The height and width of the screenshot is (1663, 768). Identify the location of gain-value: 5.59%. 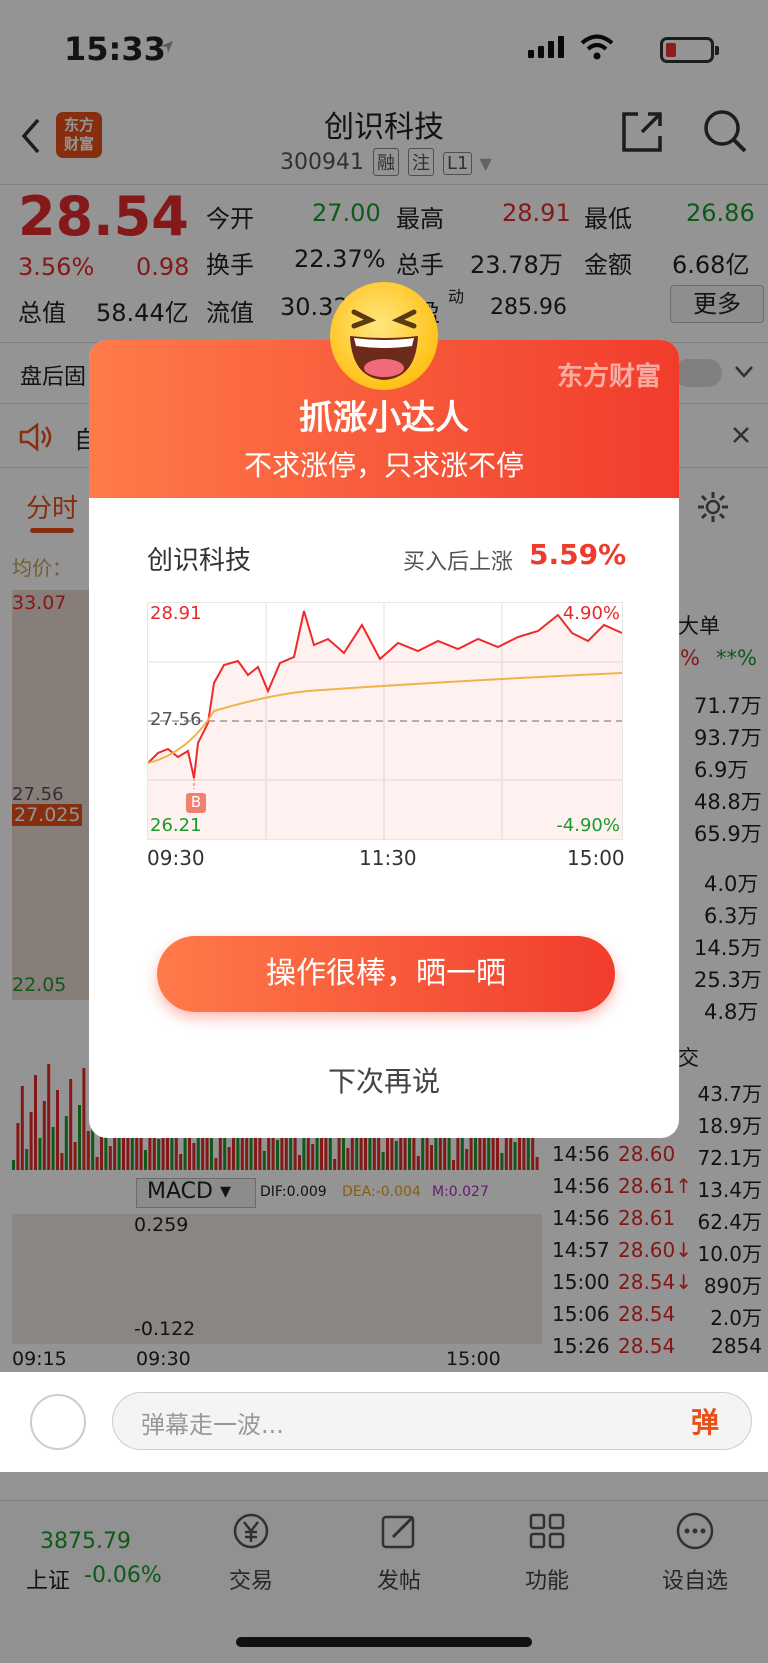
(578, 554).